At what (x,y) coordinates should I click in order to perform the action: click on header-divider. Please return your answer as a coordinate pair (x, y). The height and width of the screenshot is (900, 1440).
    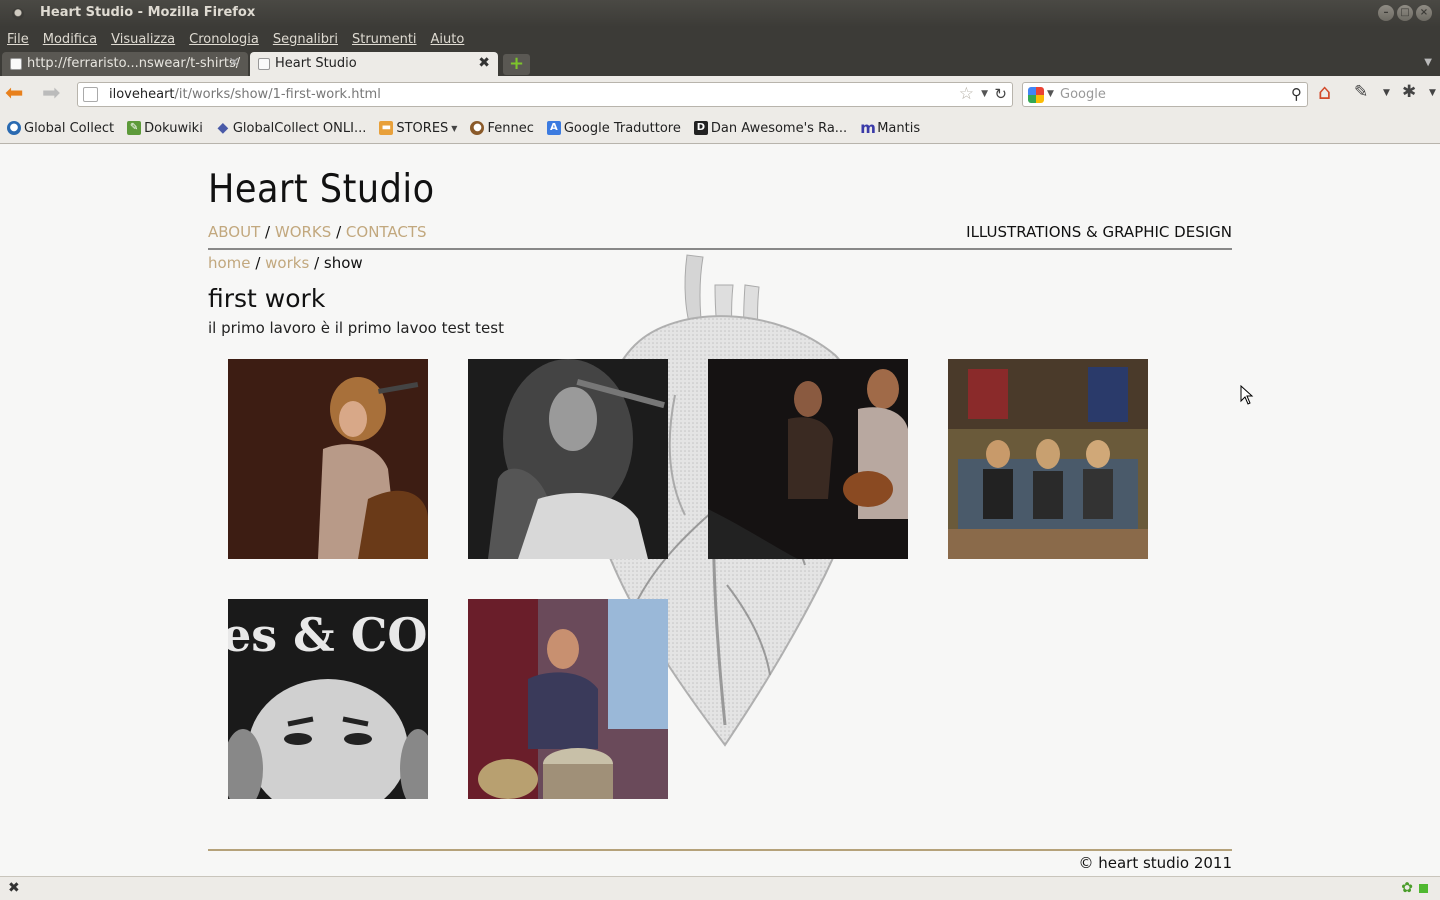
    Looking at the image, I should click on (720, 249).